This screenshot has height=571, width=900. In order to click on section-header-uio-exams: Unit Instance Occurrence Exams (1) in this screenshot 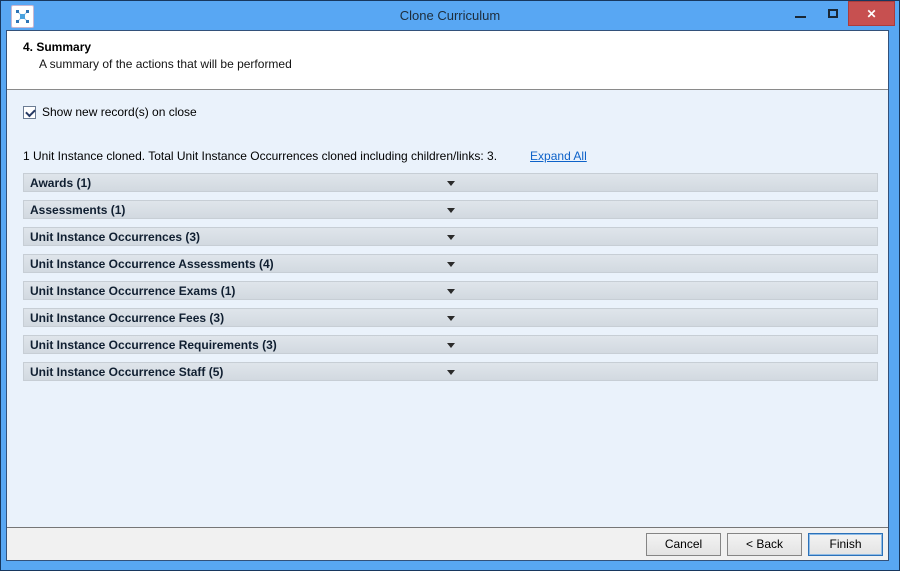, I will do `click(450, 290)`.